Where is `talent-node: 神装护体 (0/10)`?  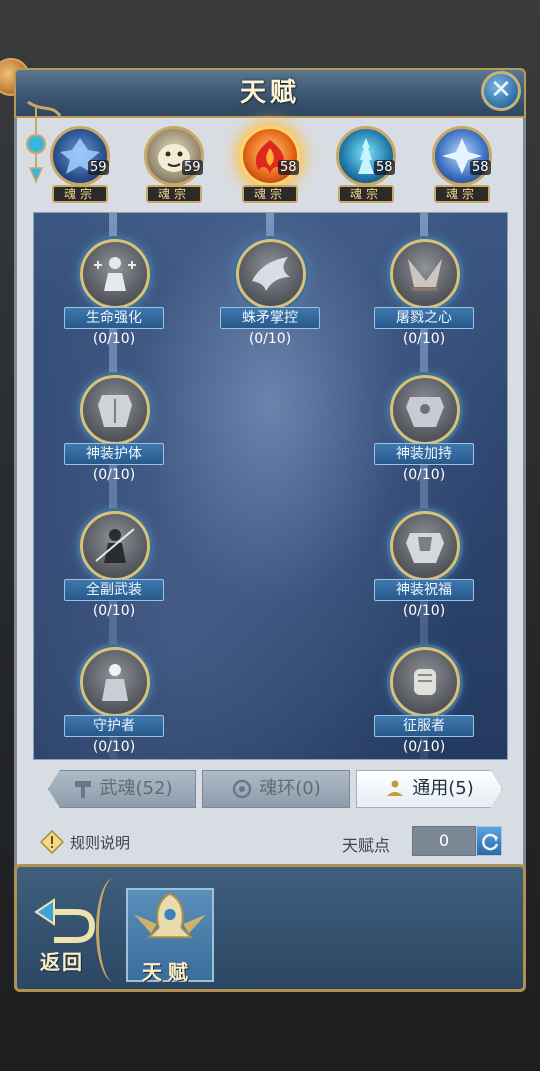
talent-node: 神装护体 (0/10) is located at coordinates (114, 433).